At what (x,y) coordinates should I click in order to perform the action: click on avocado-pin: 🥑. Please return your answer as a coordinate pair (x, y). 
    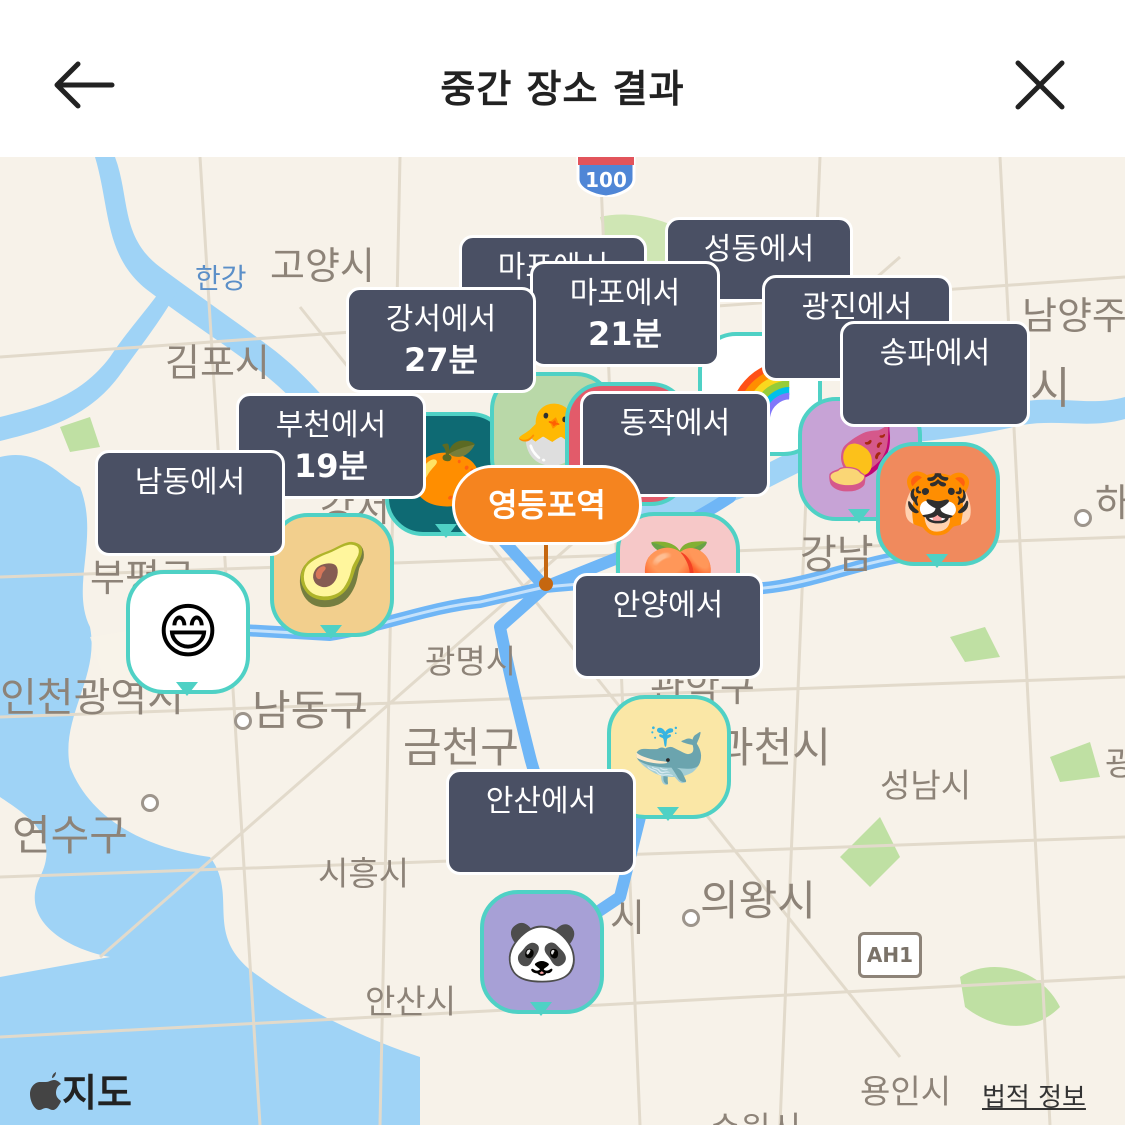
    Looking at the image, I should click on (332, 576).